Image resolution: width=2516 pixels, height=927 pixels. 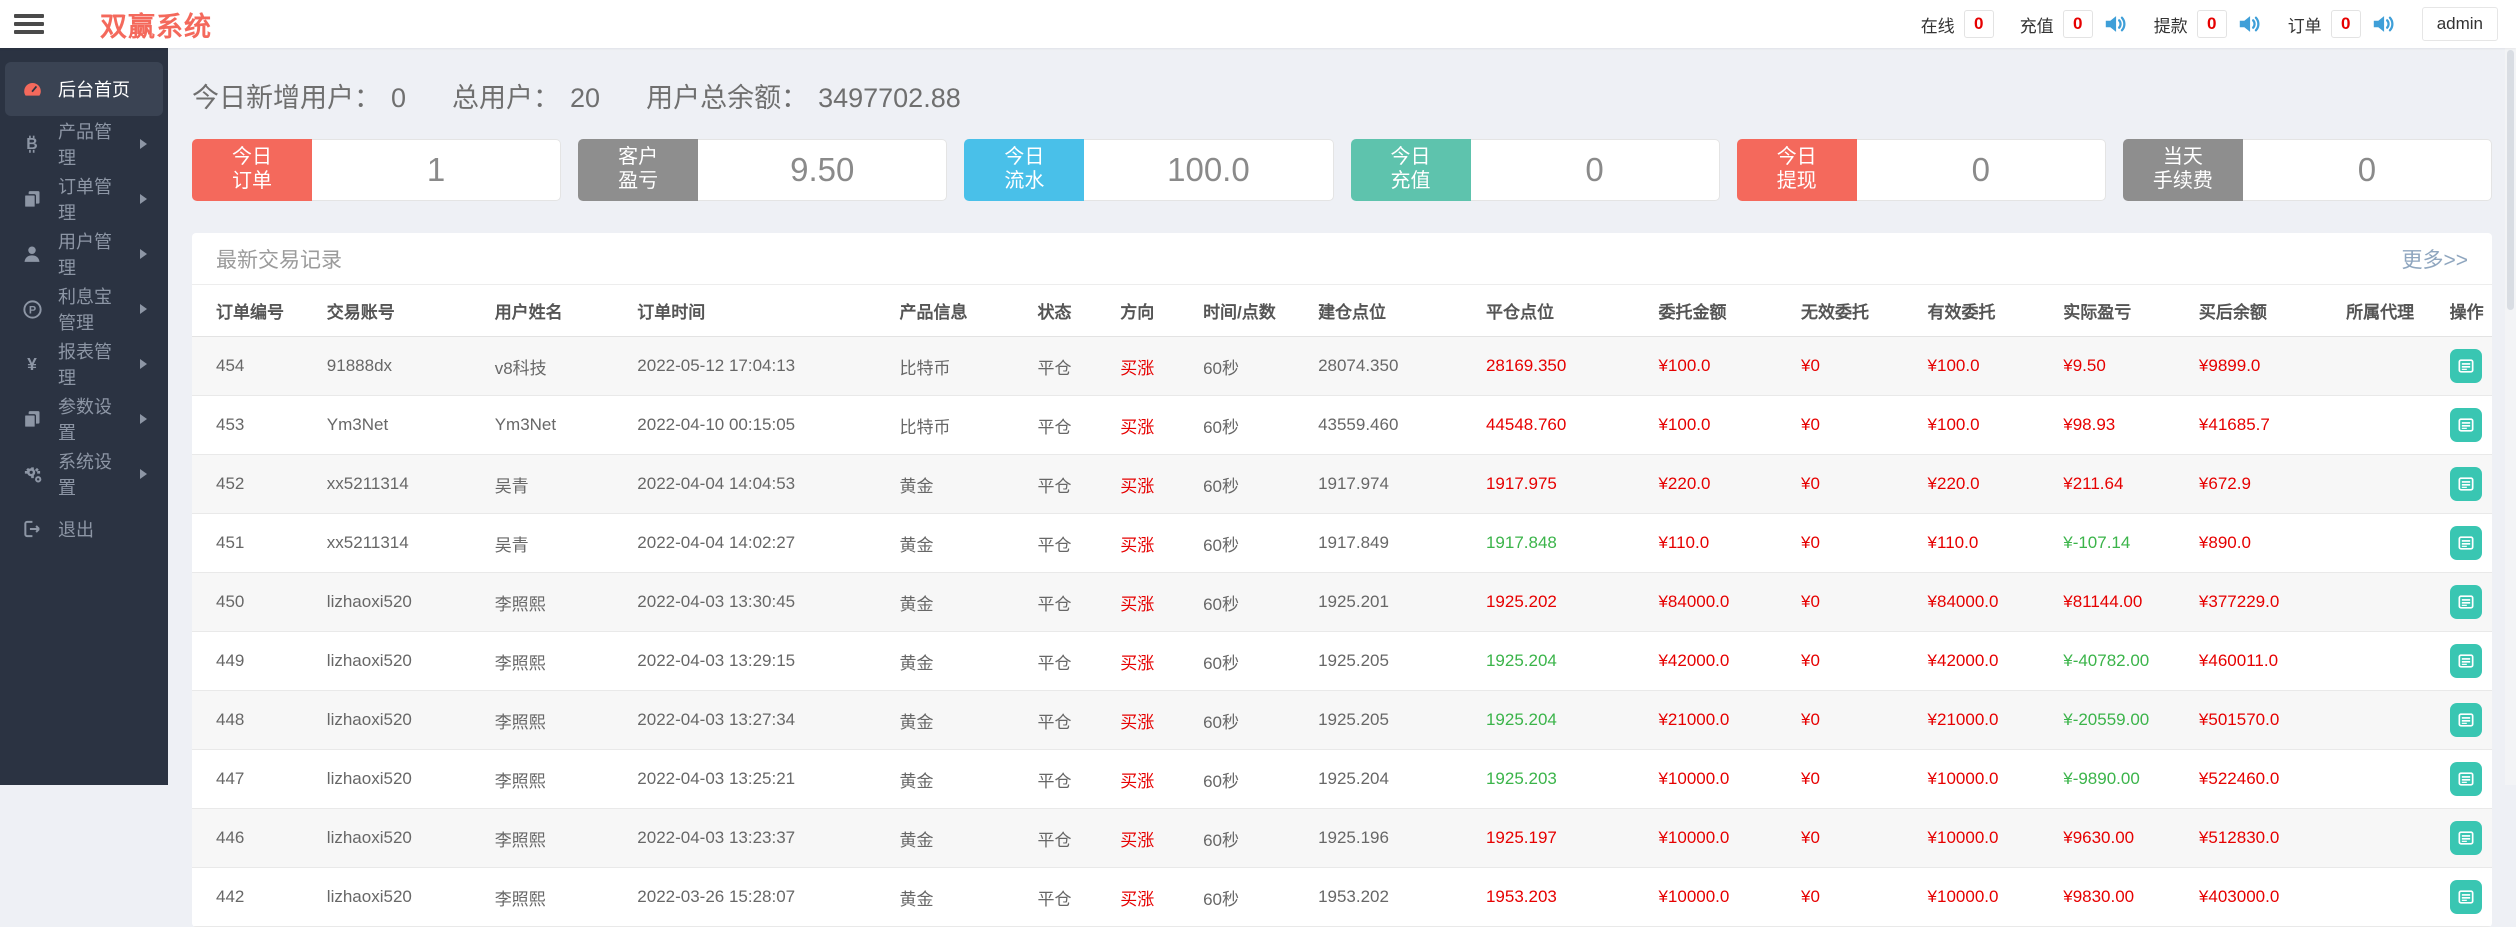 What do you see at coordinates (1858, 602) in the screenshot?
I see `table-cell: ¥0` at bounding box center [1858, 602].